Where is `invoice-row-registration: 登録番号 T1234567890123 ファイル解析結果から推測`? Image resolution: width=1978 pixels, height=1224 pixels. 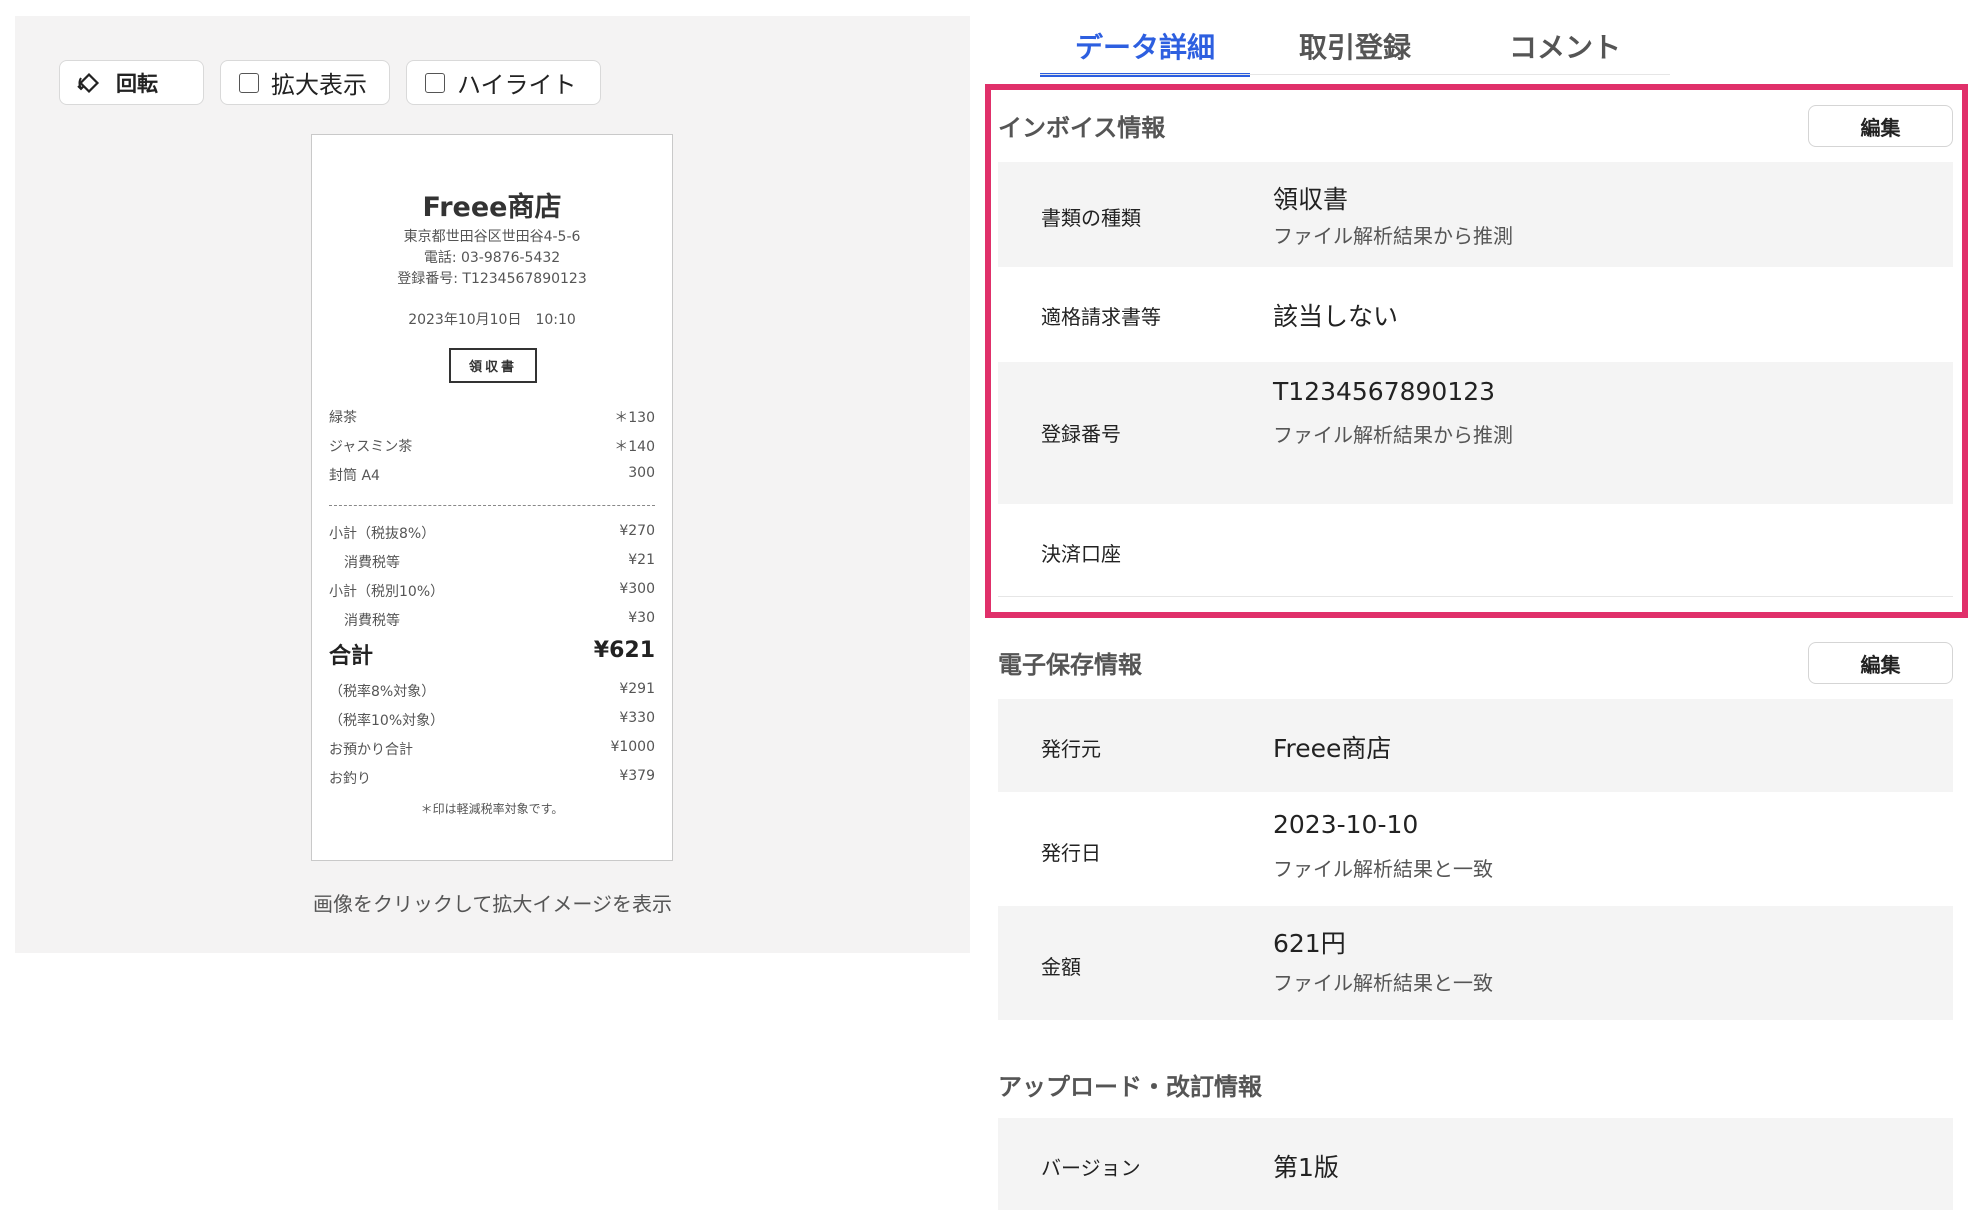 invoice-row-registration: 登録番号 T1234567890123 ファイル解析結果から推測 is located at coordinates (1475, 433).